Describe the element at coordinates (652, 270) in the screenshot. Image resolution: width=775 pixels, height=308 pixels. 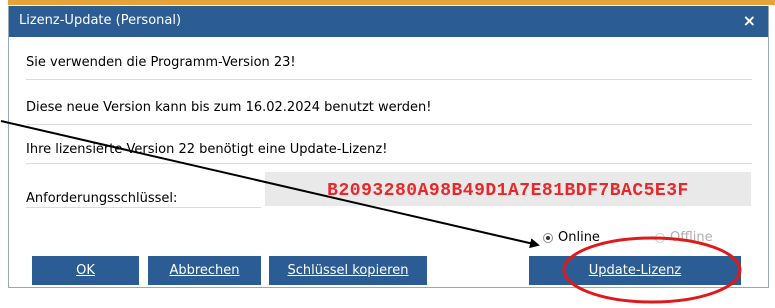
I see `annotation-circle` at that location.